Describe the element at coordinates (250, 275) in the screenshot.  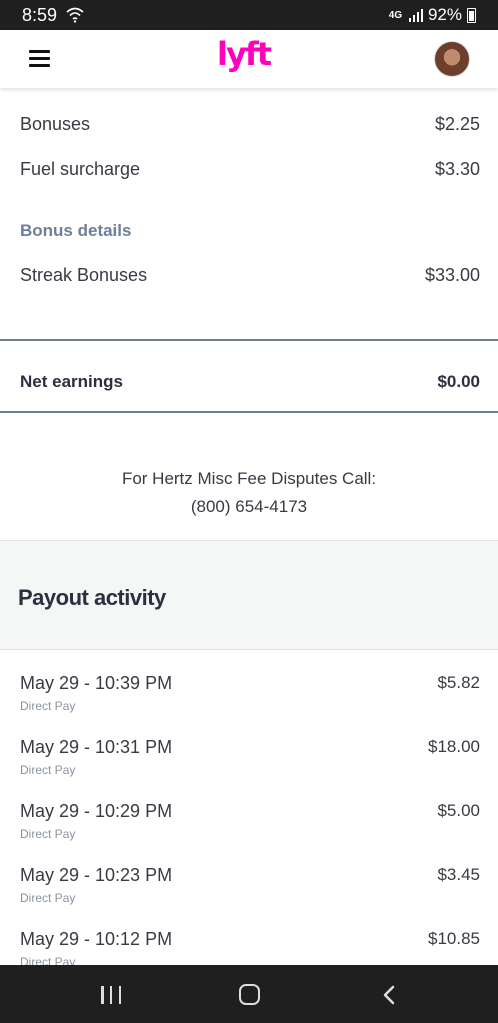
I see `bonus-row: Streak Bonuses $33.00` at that location.